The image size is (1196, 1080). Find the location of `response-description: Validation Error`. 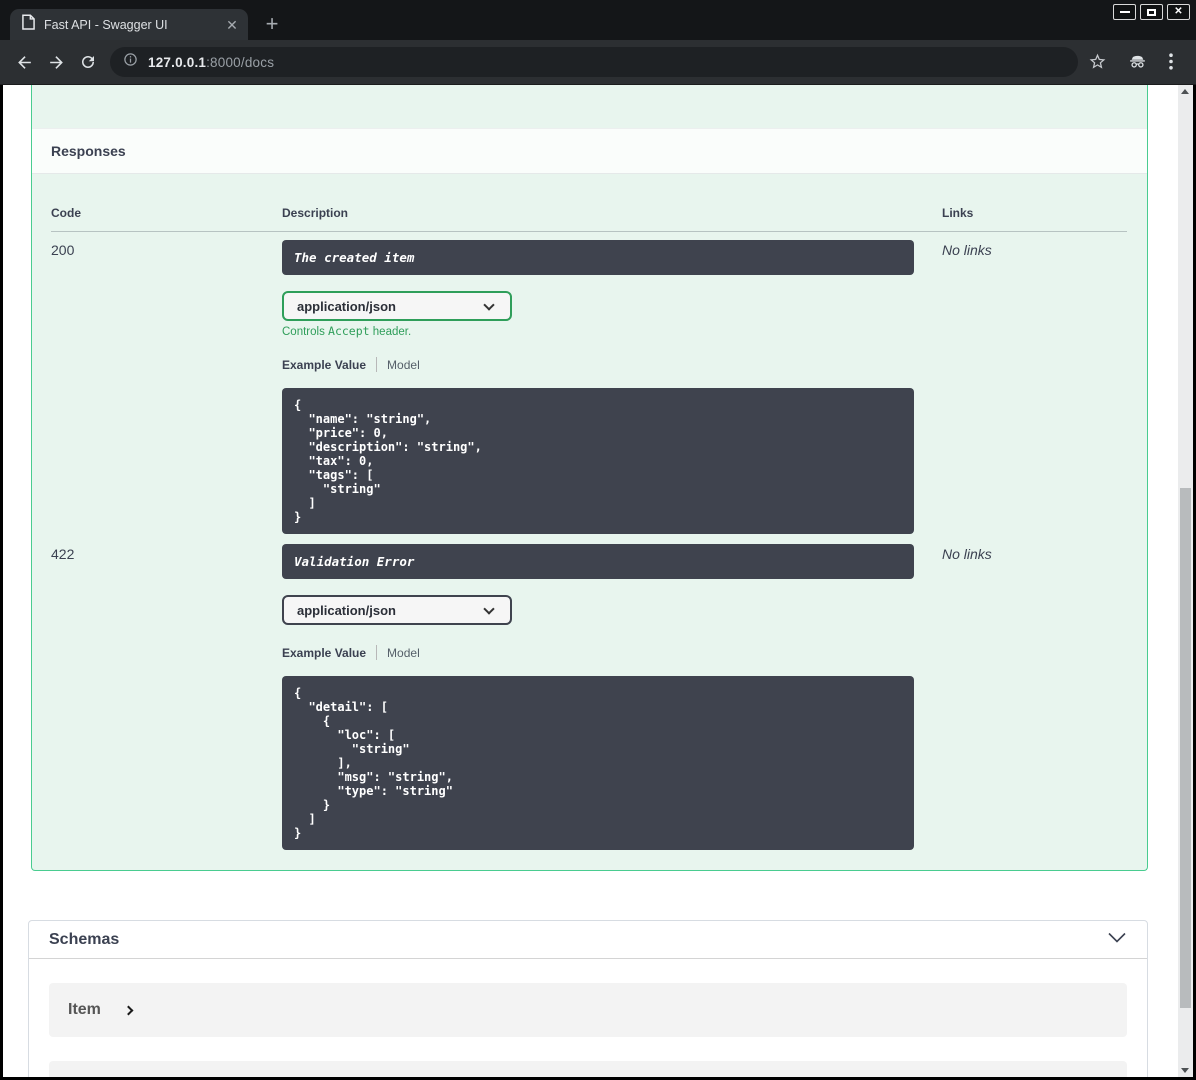

response-description: Validation Error is located at coordinates (598, 561).